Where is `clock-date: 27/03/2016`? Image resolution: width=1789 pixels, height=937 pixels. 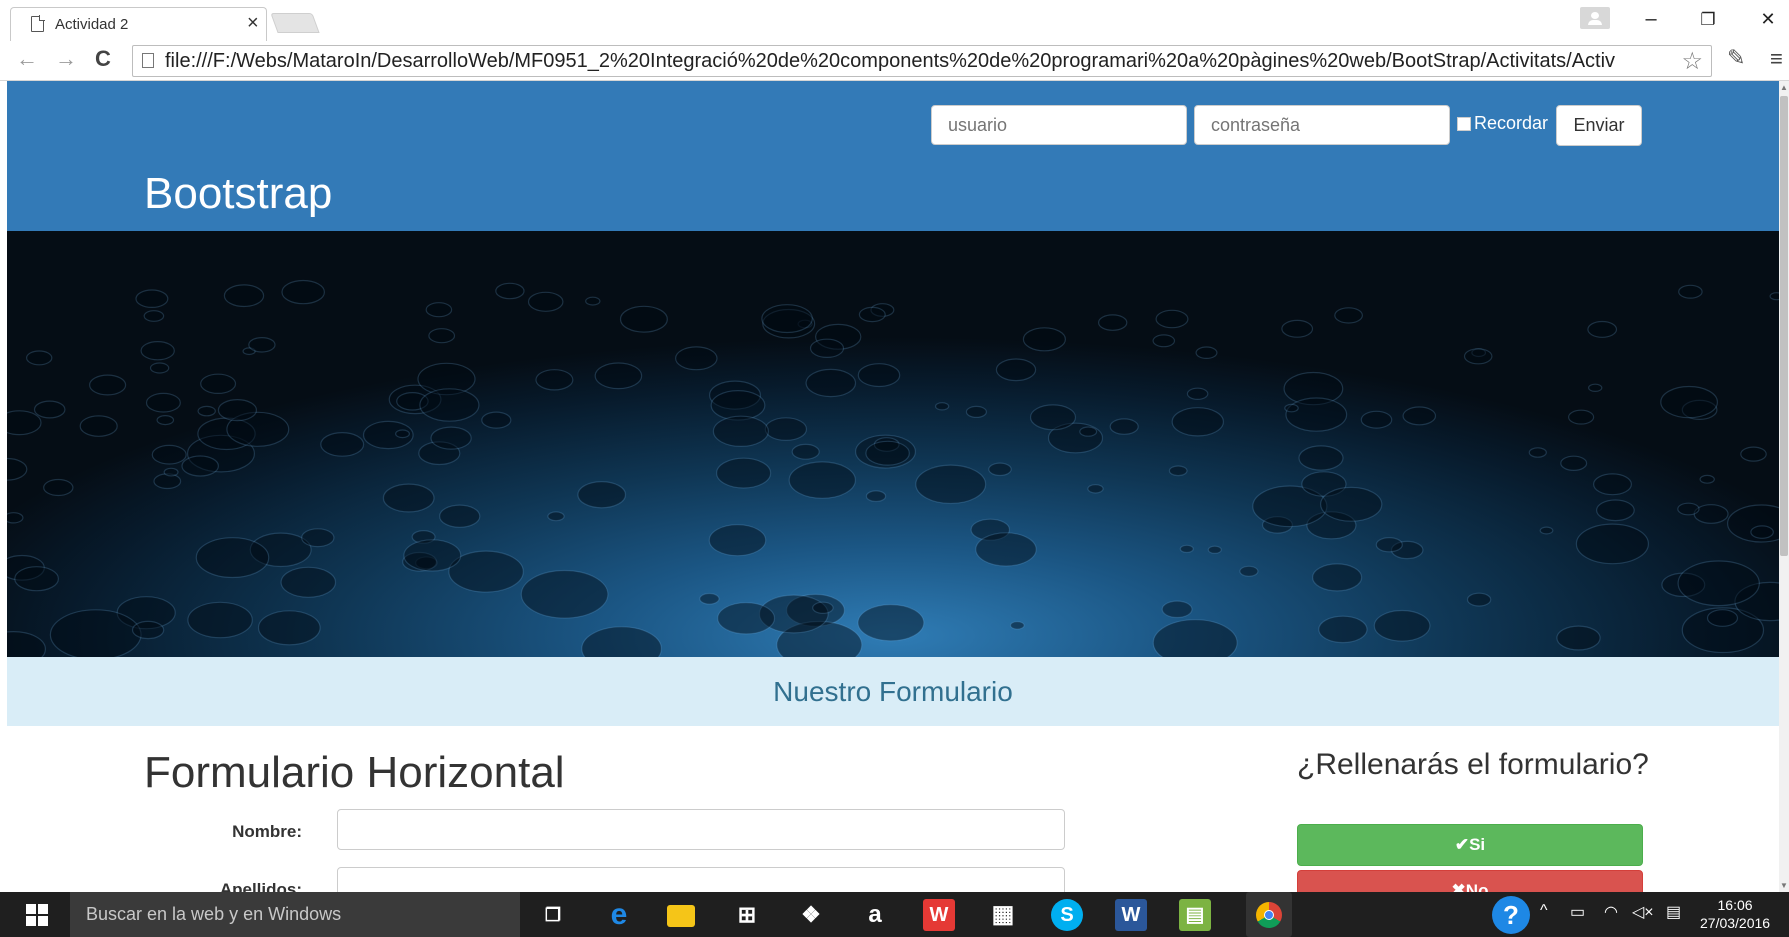 clock-date: 27/03/2016 is located at coordinates (1735, 923).